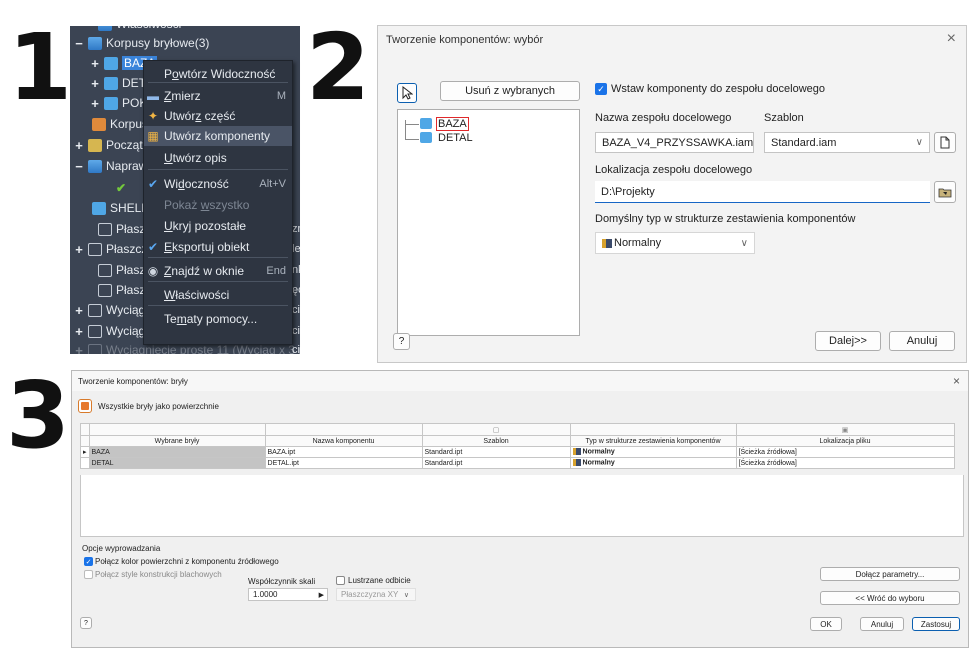  I want to click on context-menu-item: ▦ Utwórz komponenty, so click(218, 136).